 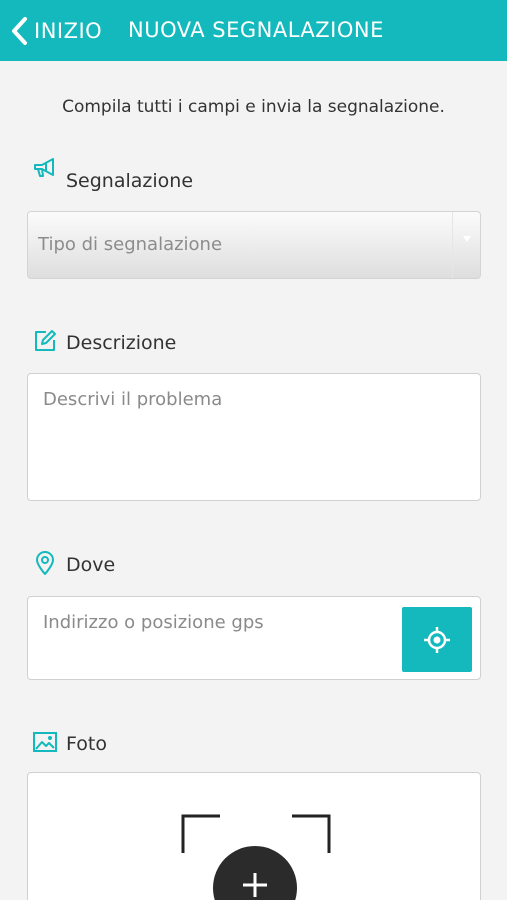 I want to click on segnalazione-label: Segnalazione, so click(x=130, y=181).